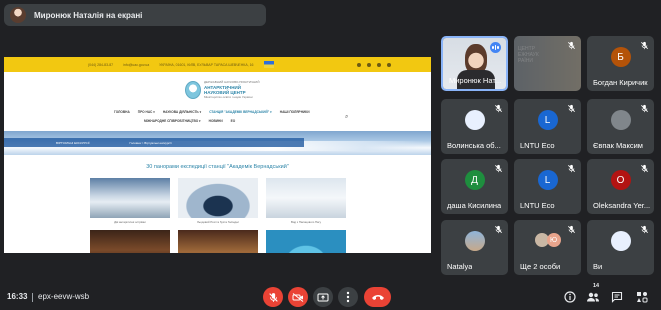  I want to click on more-options-button, so click(348, 297).